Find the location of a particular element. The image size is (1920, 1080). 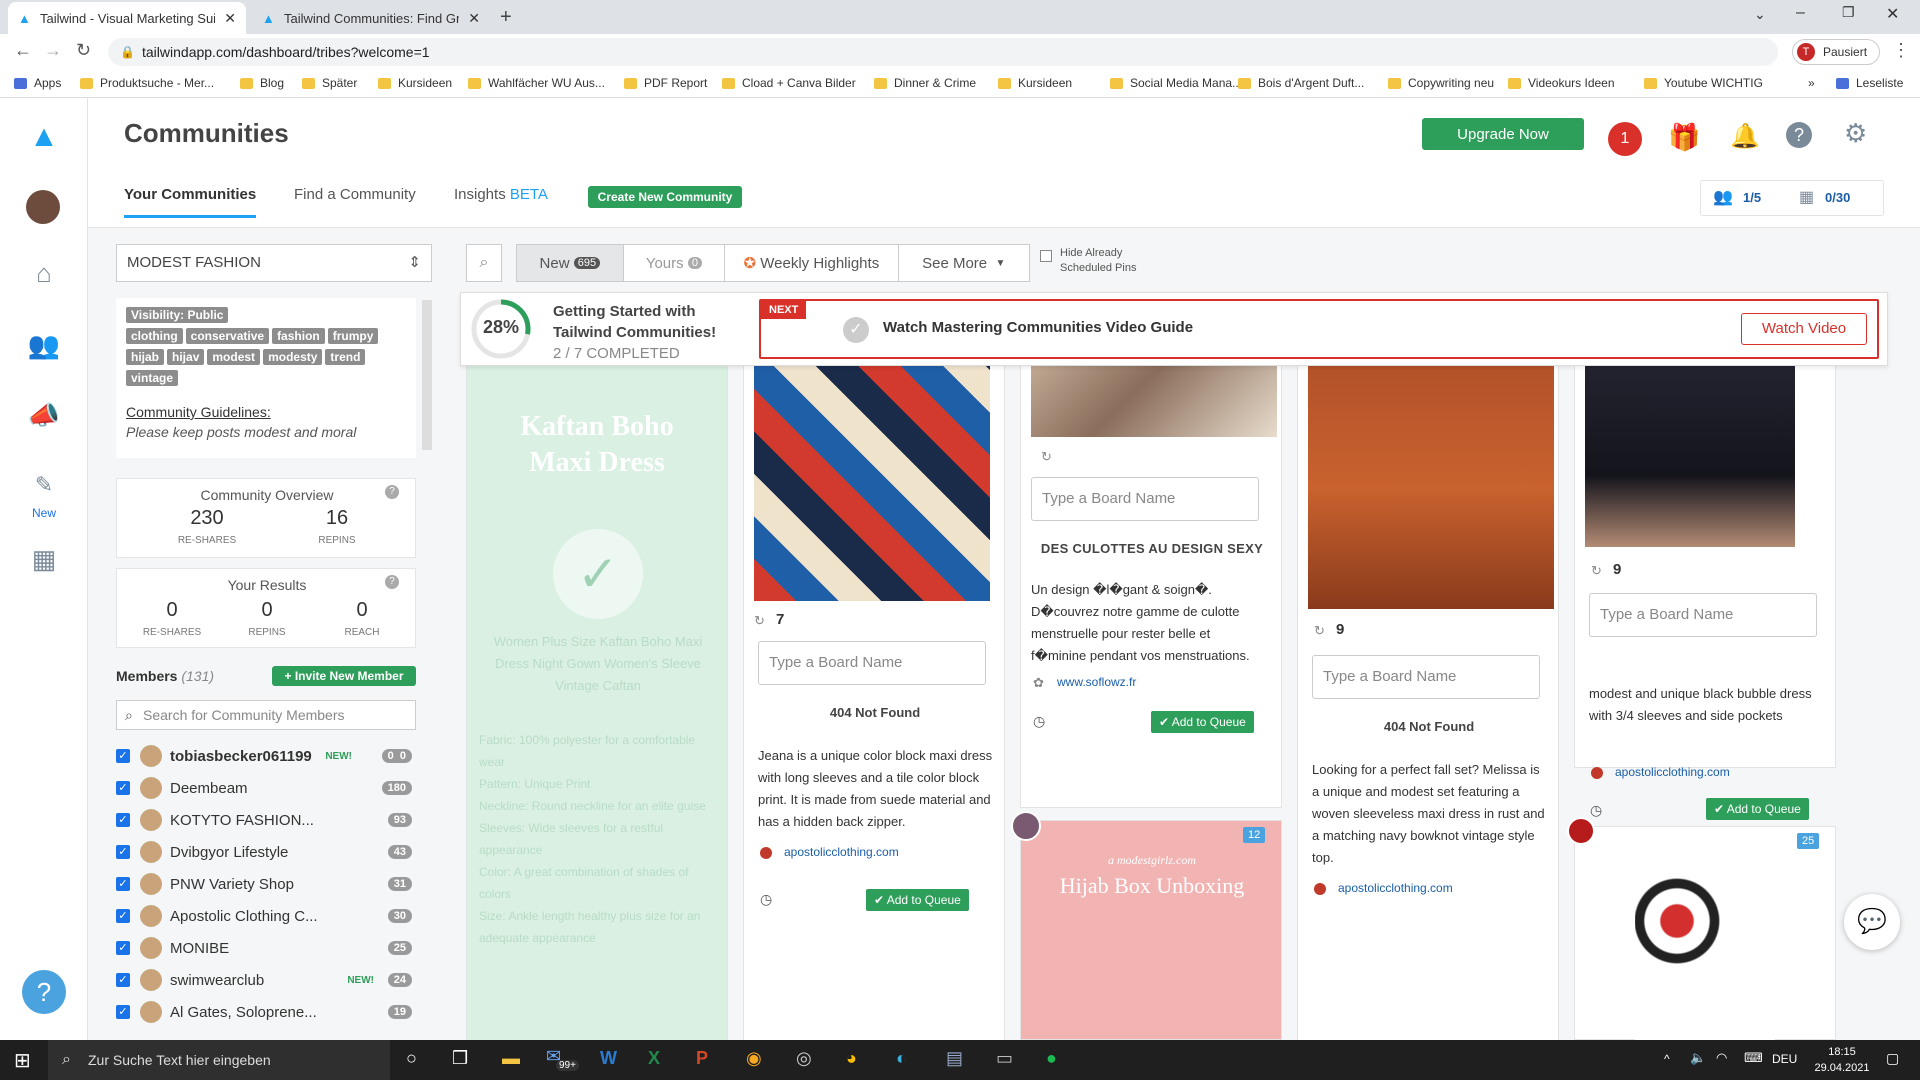

communities-icon: 👥 is located at coordinates (44, 345).